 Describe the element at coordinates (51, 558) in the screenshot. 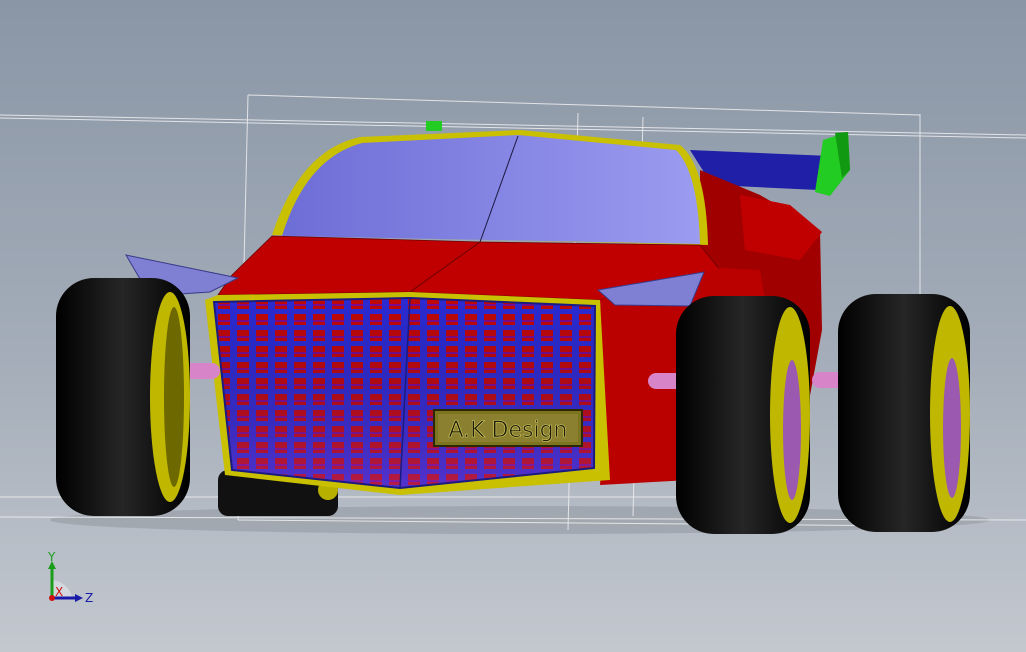

I see `y-axis-label: Y` at that location.